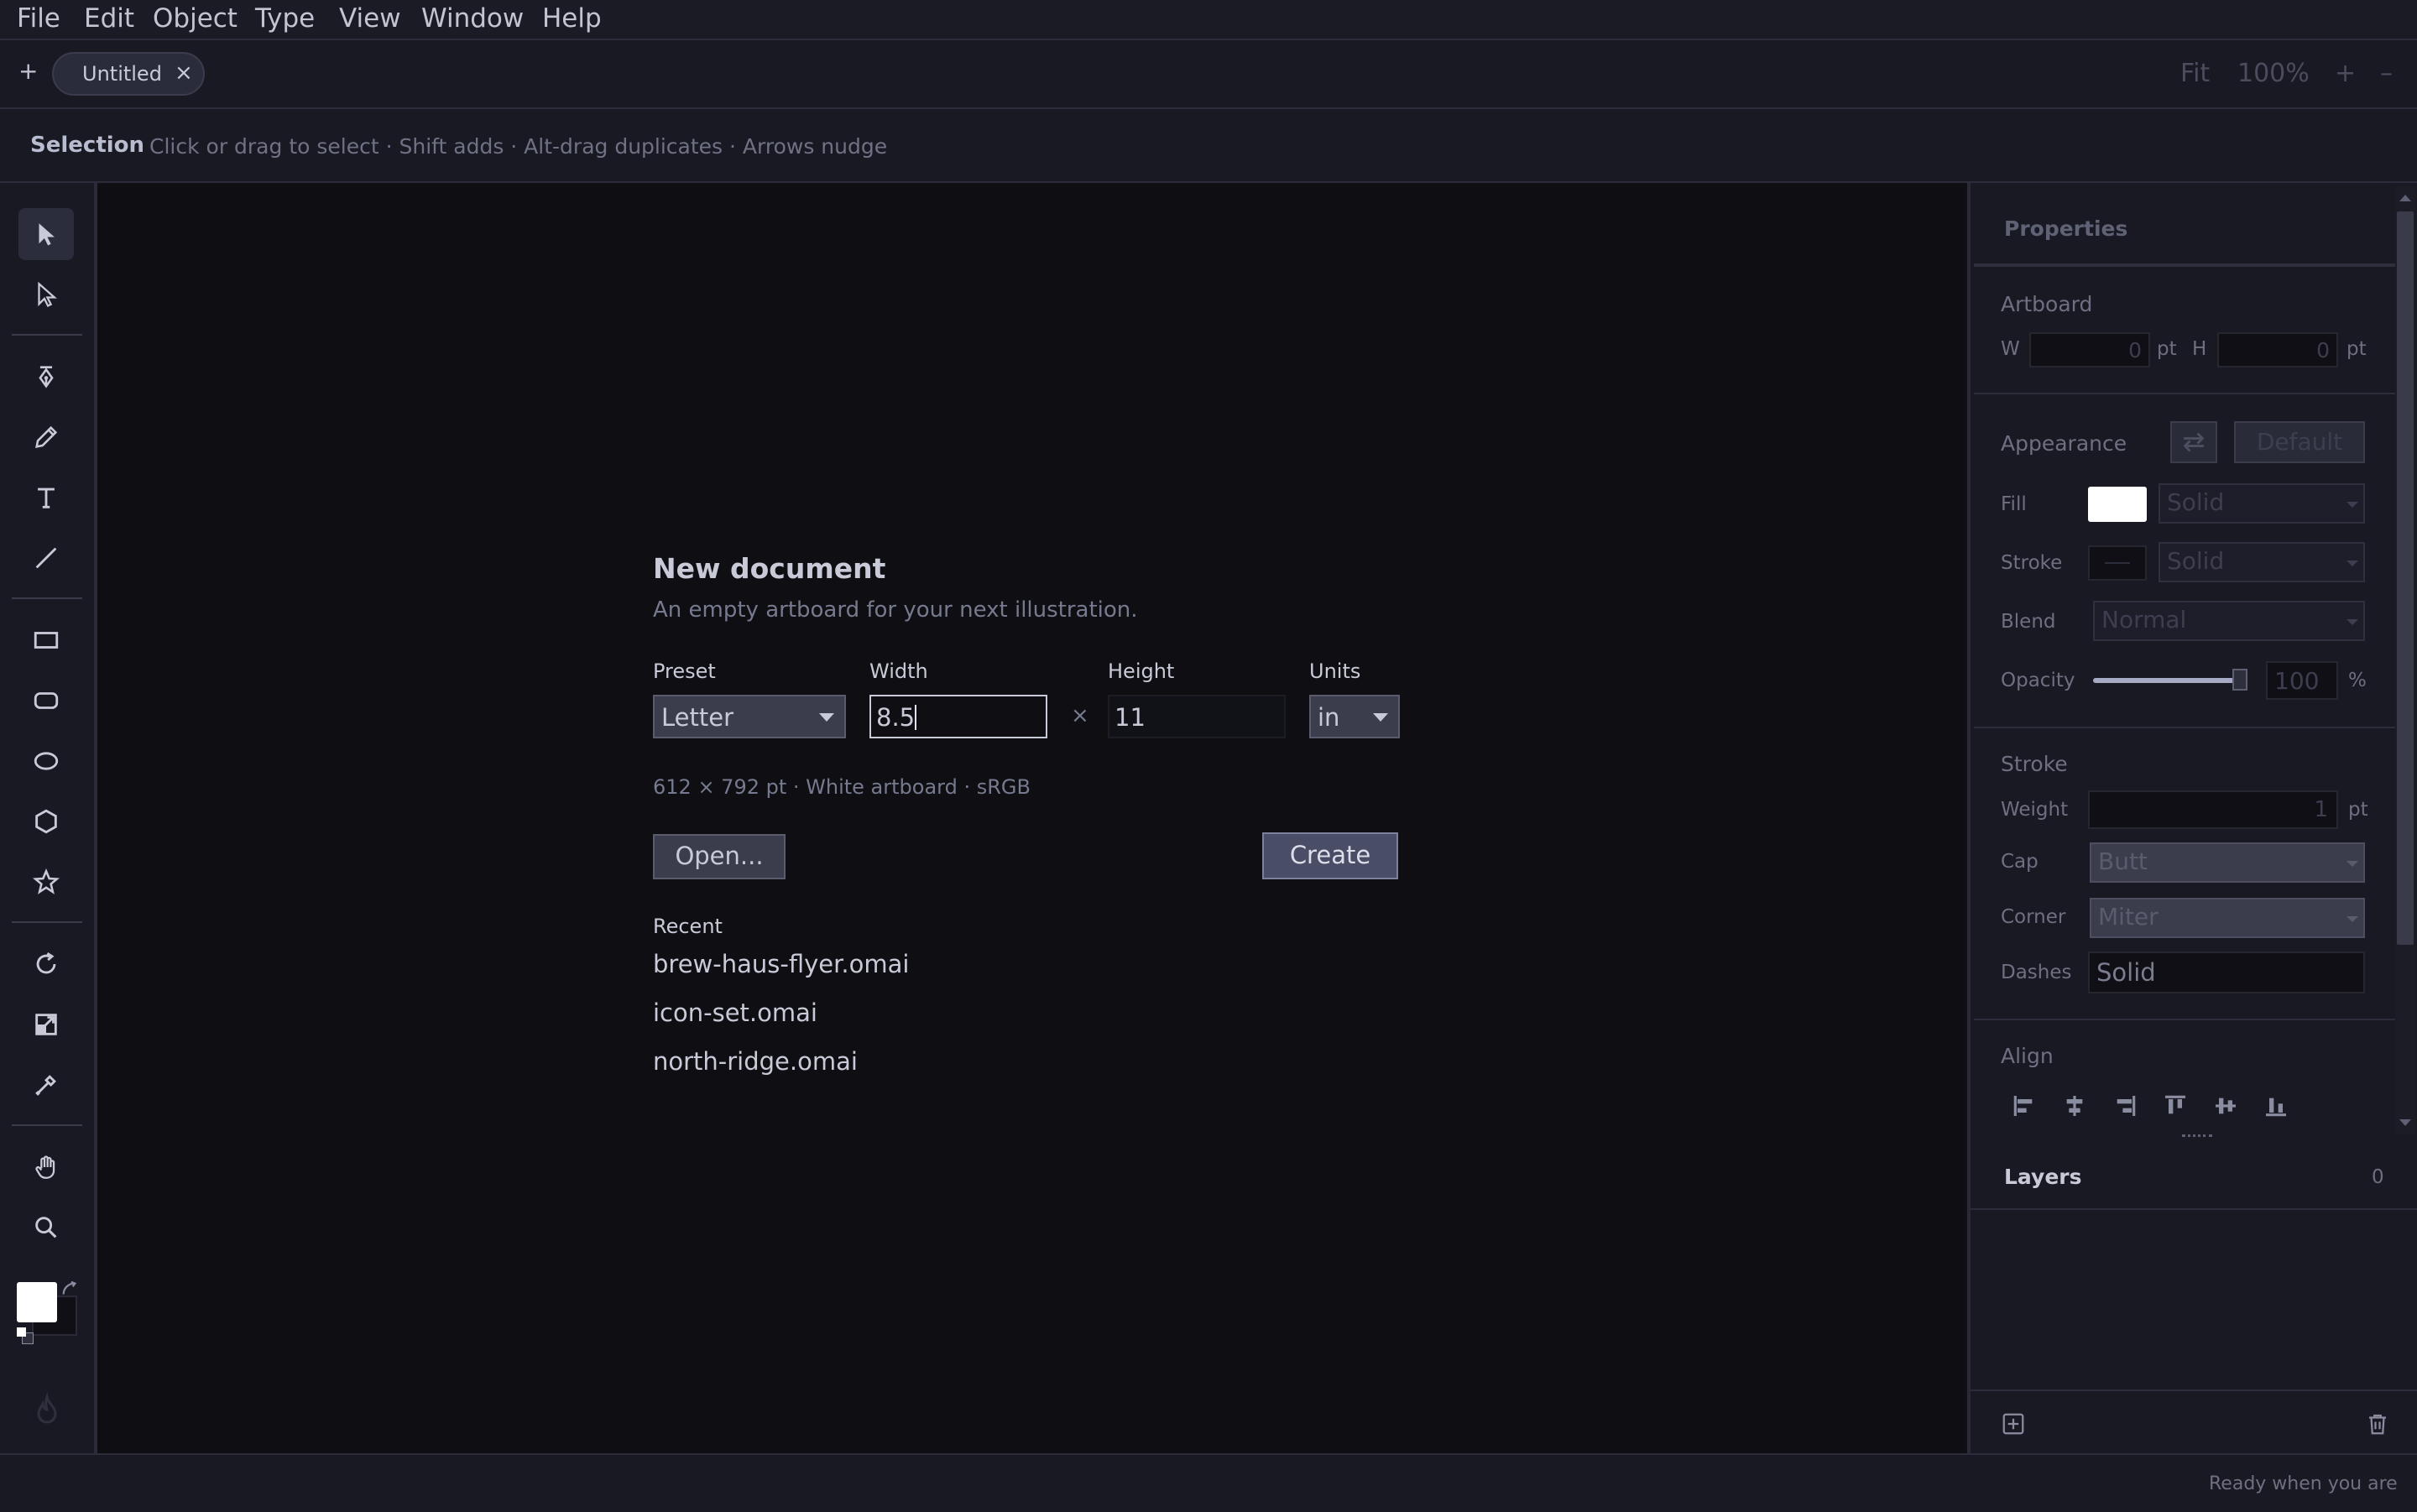  I want to click on status-bar: Ready when you are, so click(1208, 1482).